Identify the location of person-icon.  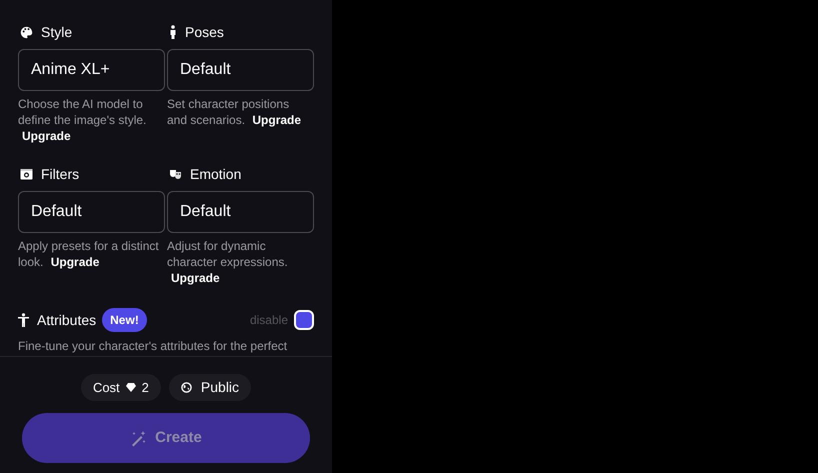
(173, 32).